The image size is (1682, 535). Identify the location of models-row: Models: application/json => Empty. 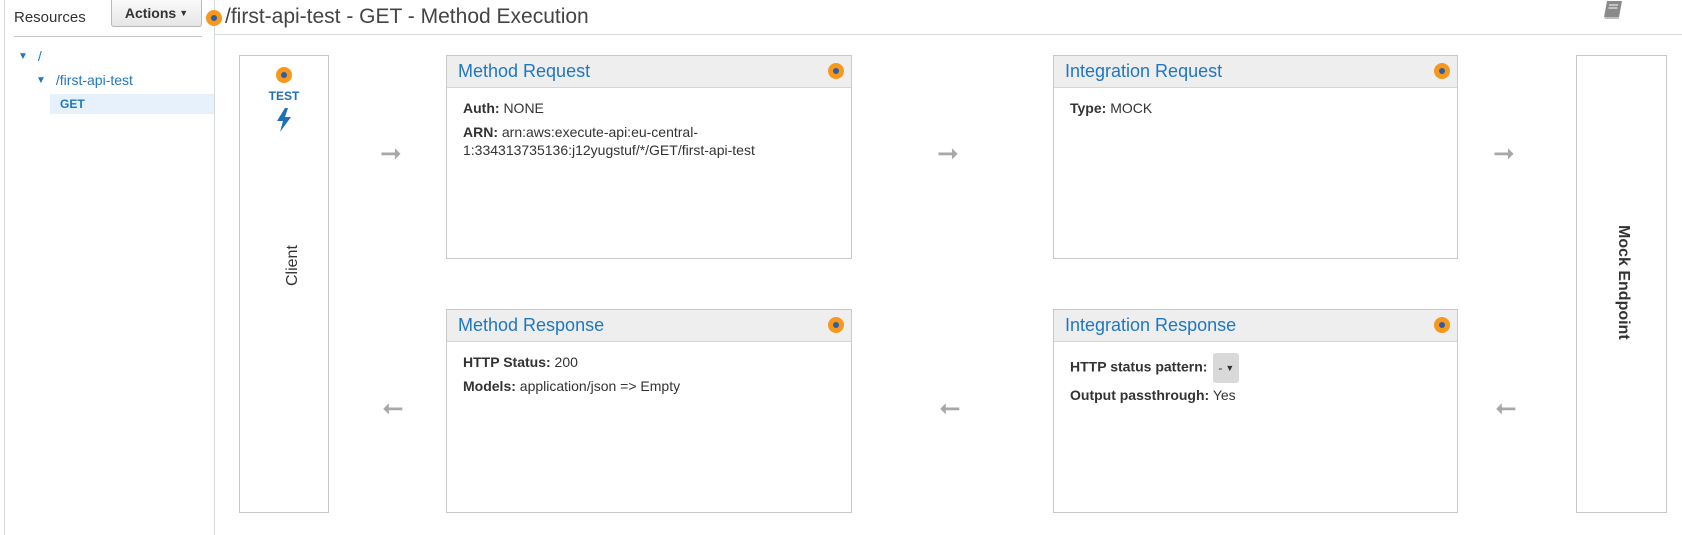
(649, 386).